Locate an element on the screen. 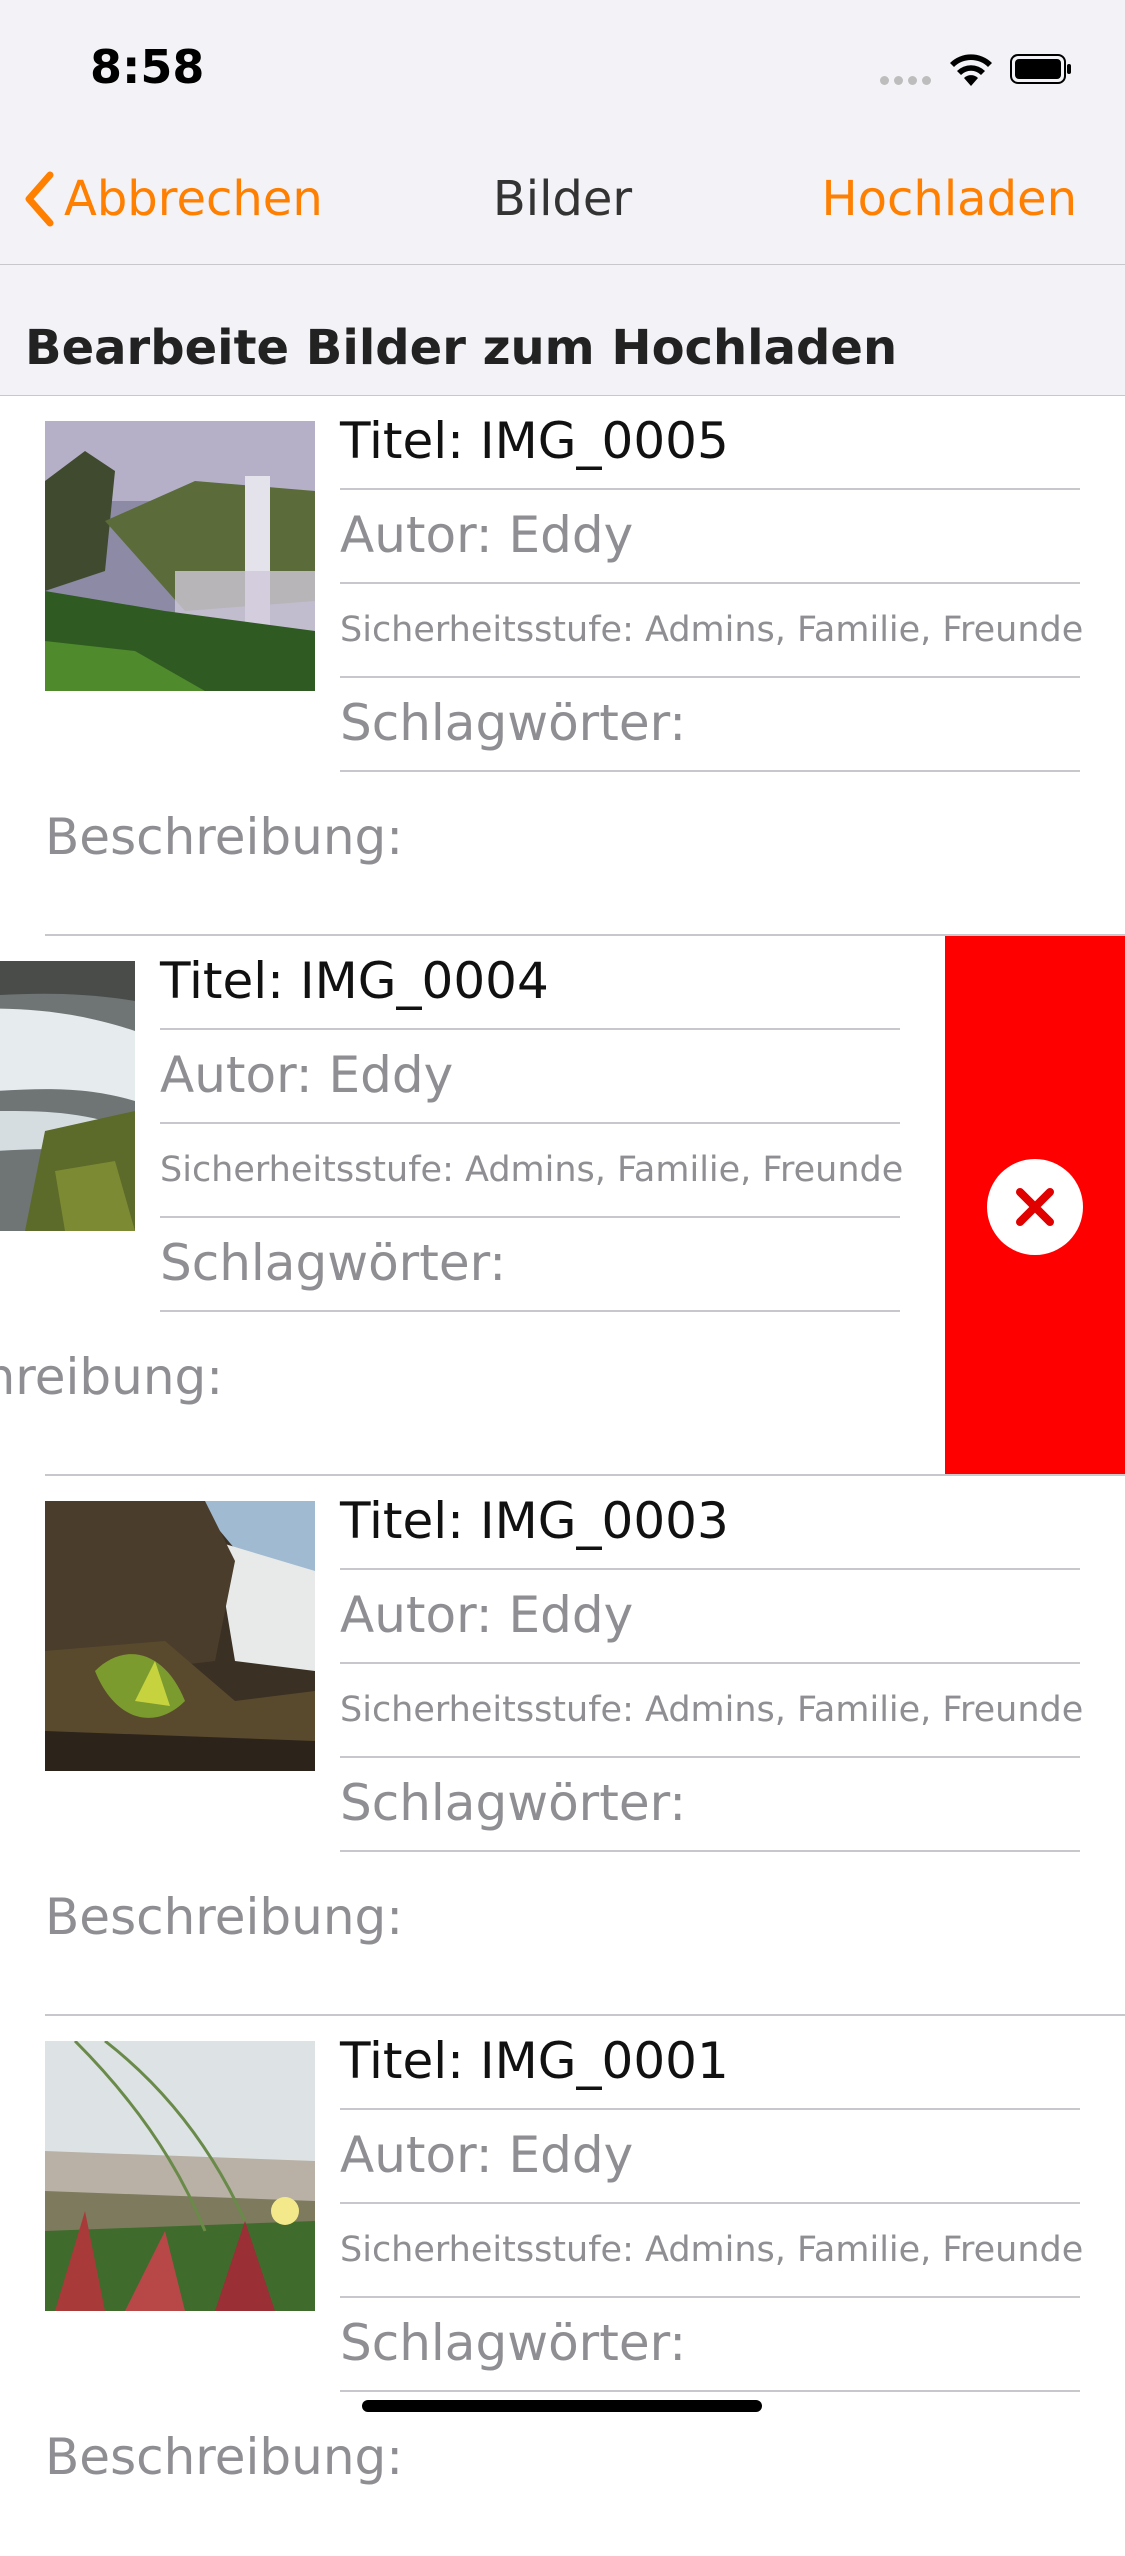 The image size is (1125, 2556). title-field: Titel: IMG_0004 is located at coordinates (530, 983).